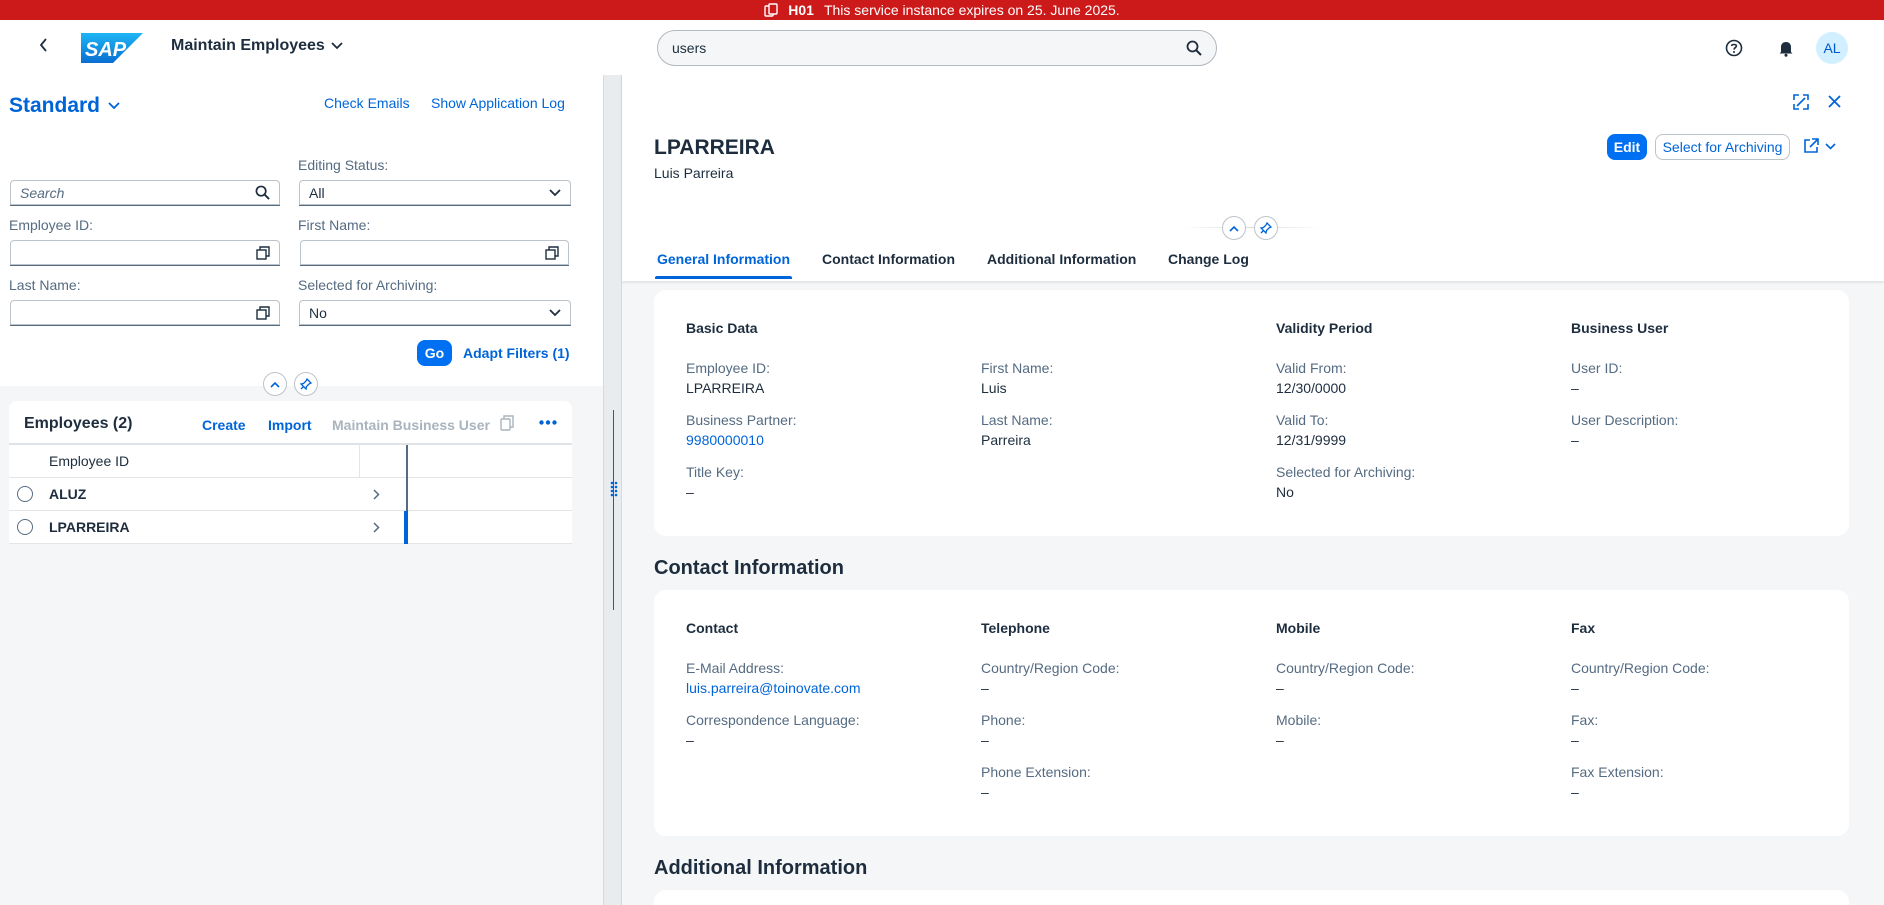 This screenshot has height=905, width=1884. What do you see at coordinates (994, 388) in the screenshot?
I see `first-name-value: Luis` at bounding box center [994, 388].